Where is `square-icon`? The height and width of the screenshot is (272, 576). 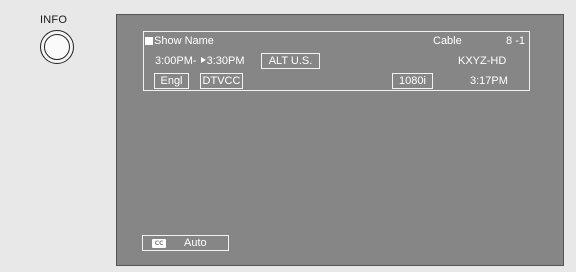 square-icon is located at coordinates (149, 41).